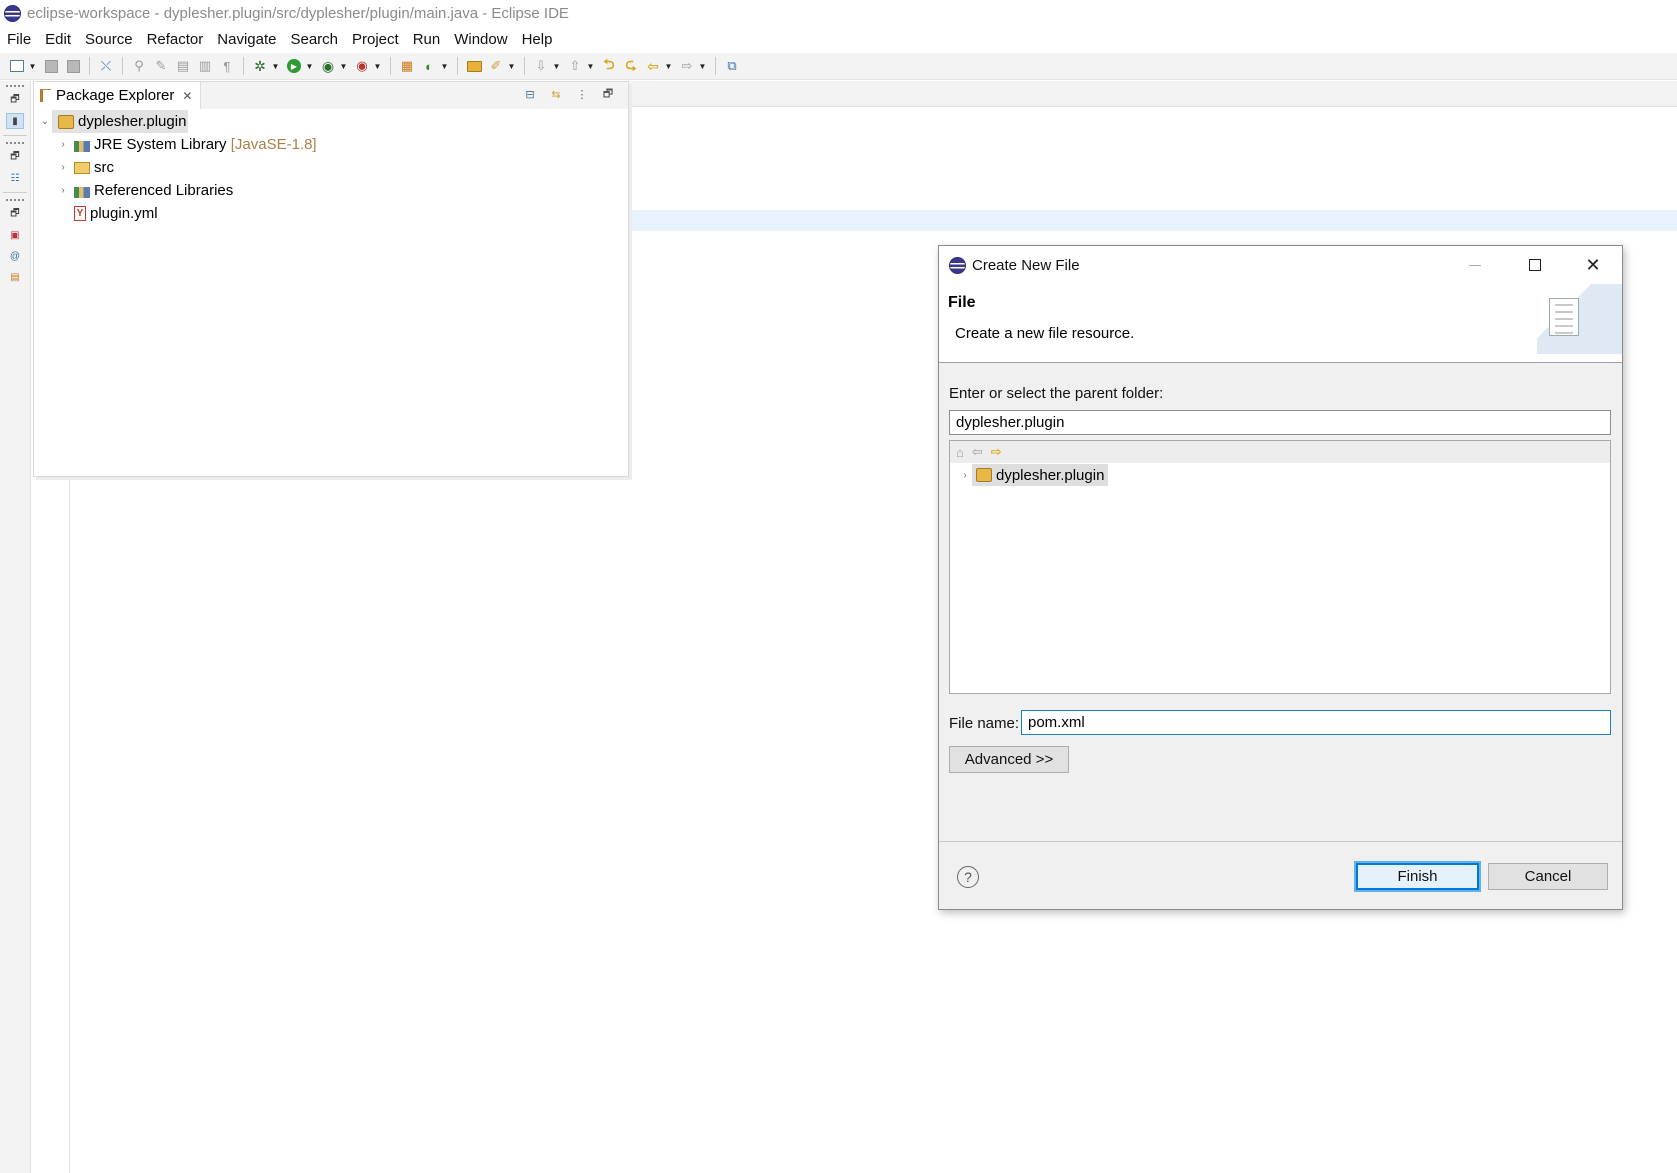  What do you see at coordinates (15, 235) in the screenshot?
I see `problems-icon: ▣` at bounding box center [15, 235].